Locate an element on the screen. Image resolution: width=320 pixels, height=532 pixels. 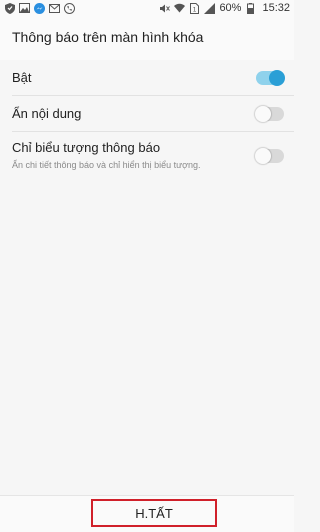
svg-text: 1 is located at coordinates (195, 9).